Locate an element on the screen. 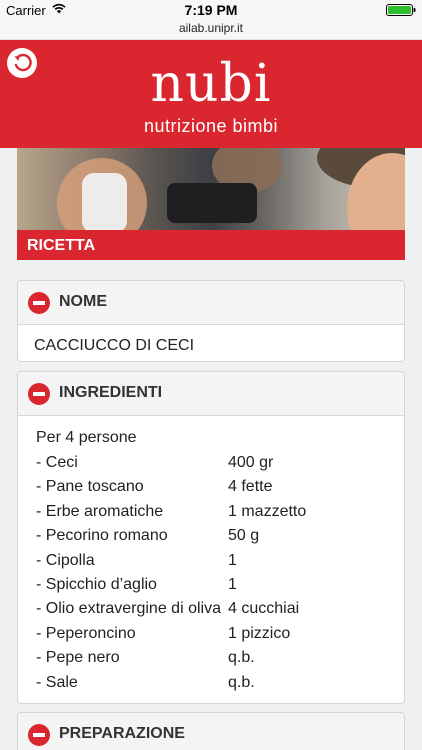 The width and height of the screenshot is (422, 750). ingredienti-title: INGREDIENTI is located at coordinates (111, 392).